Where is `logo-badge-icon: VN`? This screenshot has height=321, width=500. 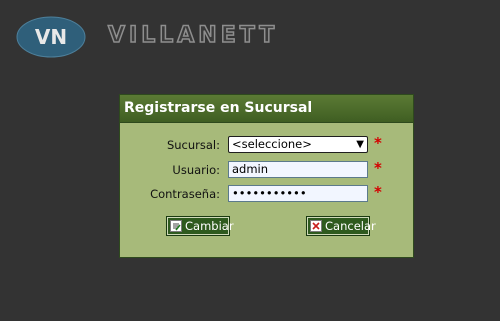 logo-badge-icon: VN is located at coordinates (51, 37).